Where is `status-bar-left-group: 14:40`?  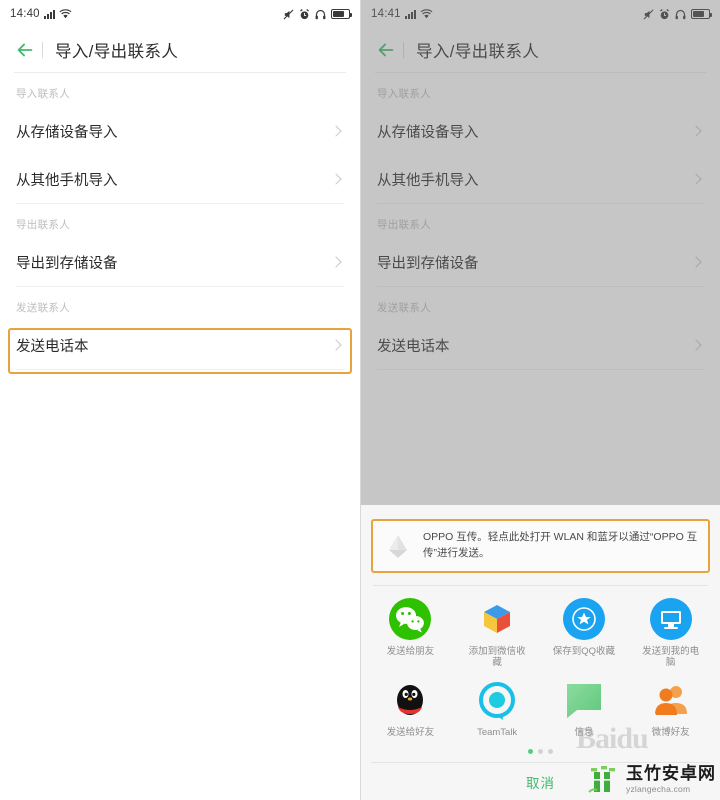 status-bar-left-group: 14:40 is located at coordinates (41, 14).